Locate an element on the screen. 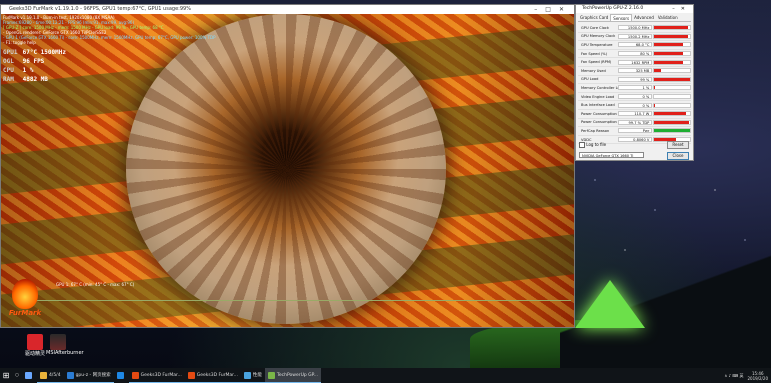 The width and height of the screenshot is (771, 383). sensor-name: Power Consumption (%) is located at coordinates (599, 122).